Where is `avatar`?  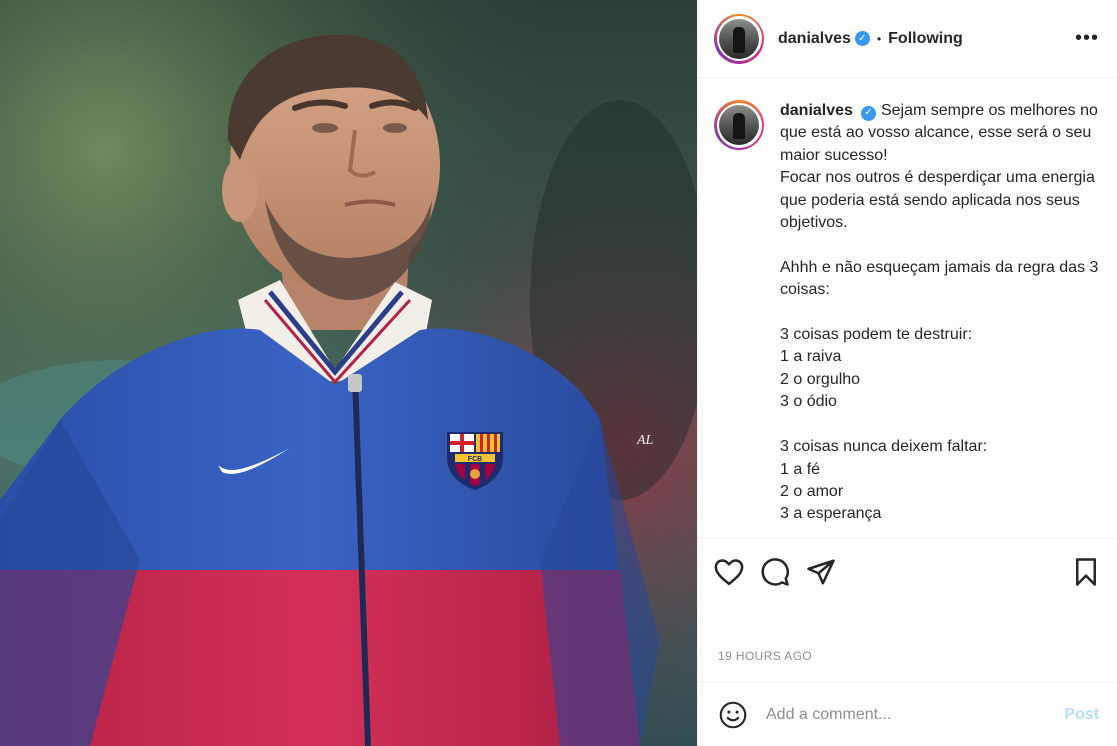
avatar is located at coordinates (739, 38).